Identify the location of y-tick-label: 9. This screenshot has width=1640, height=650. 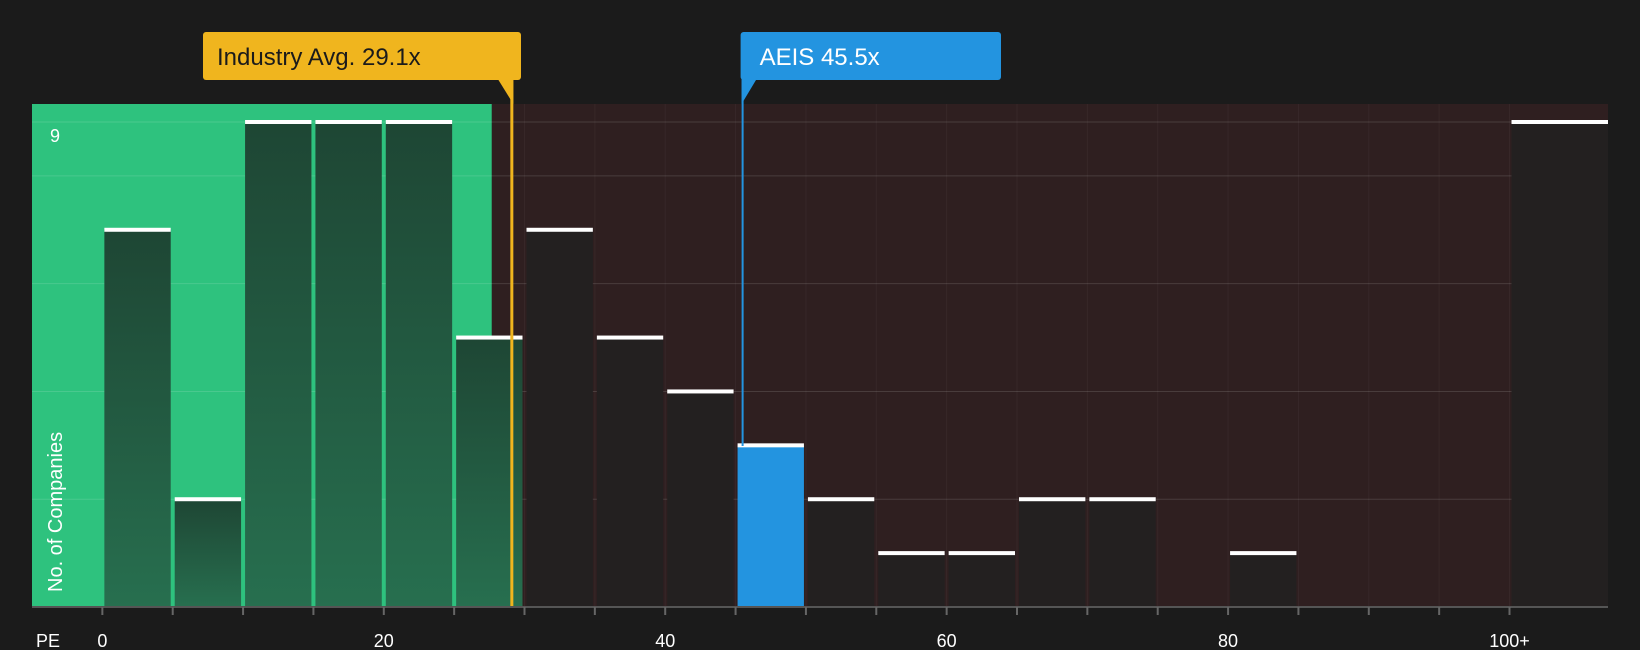
(55, 136).